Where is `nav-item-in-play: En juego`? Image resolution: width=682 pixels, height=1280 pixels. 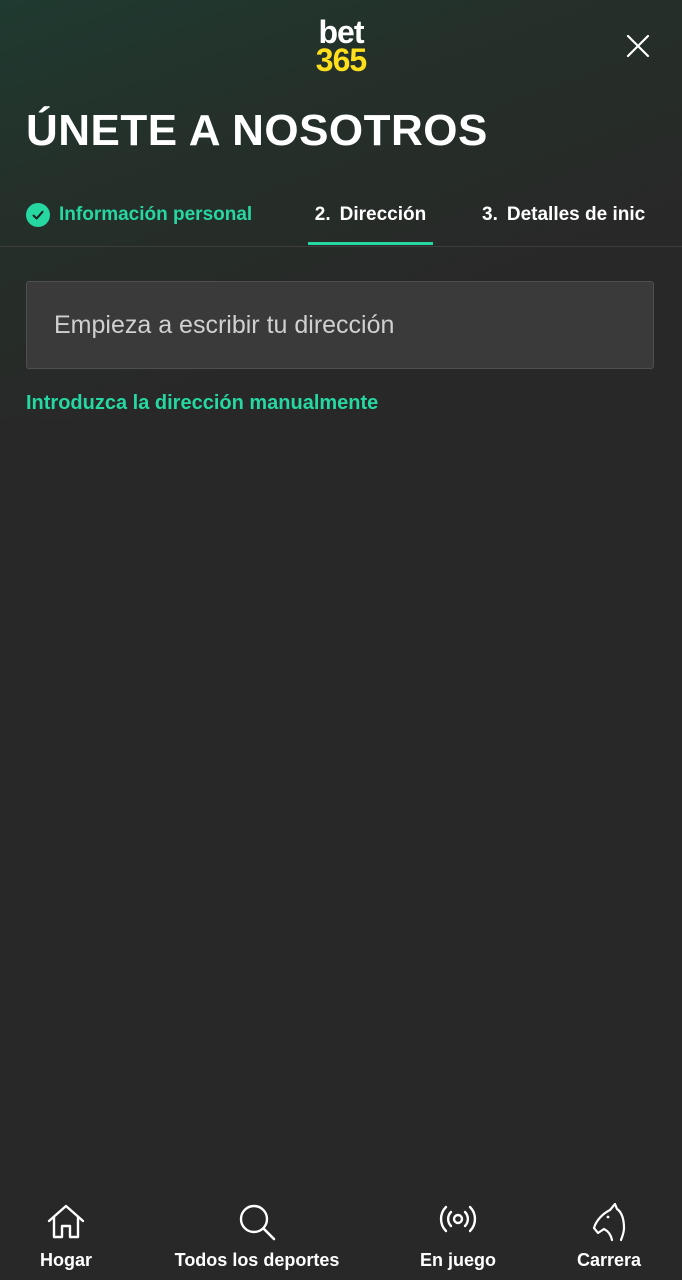
nav-item-in-play: En juego is located at coordinates (458, 1234).